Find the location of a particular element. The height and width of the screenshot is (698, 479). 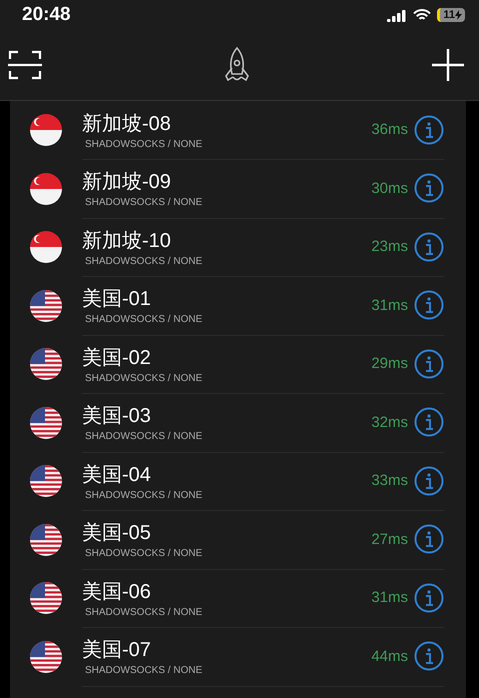

latency-label: 44ms is located at coordinates (389, 656).